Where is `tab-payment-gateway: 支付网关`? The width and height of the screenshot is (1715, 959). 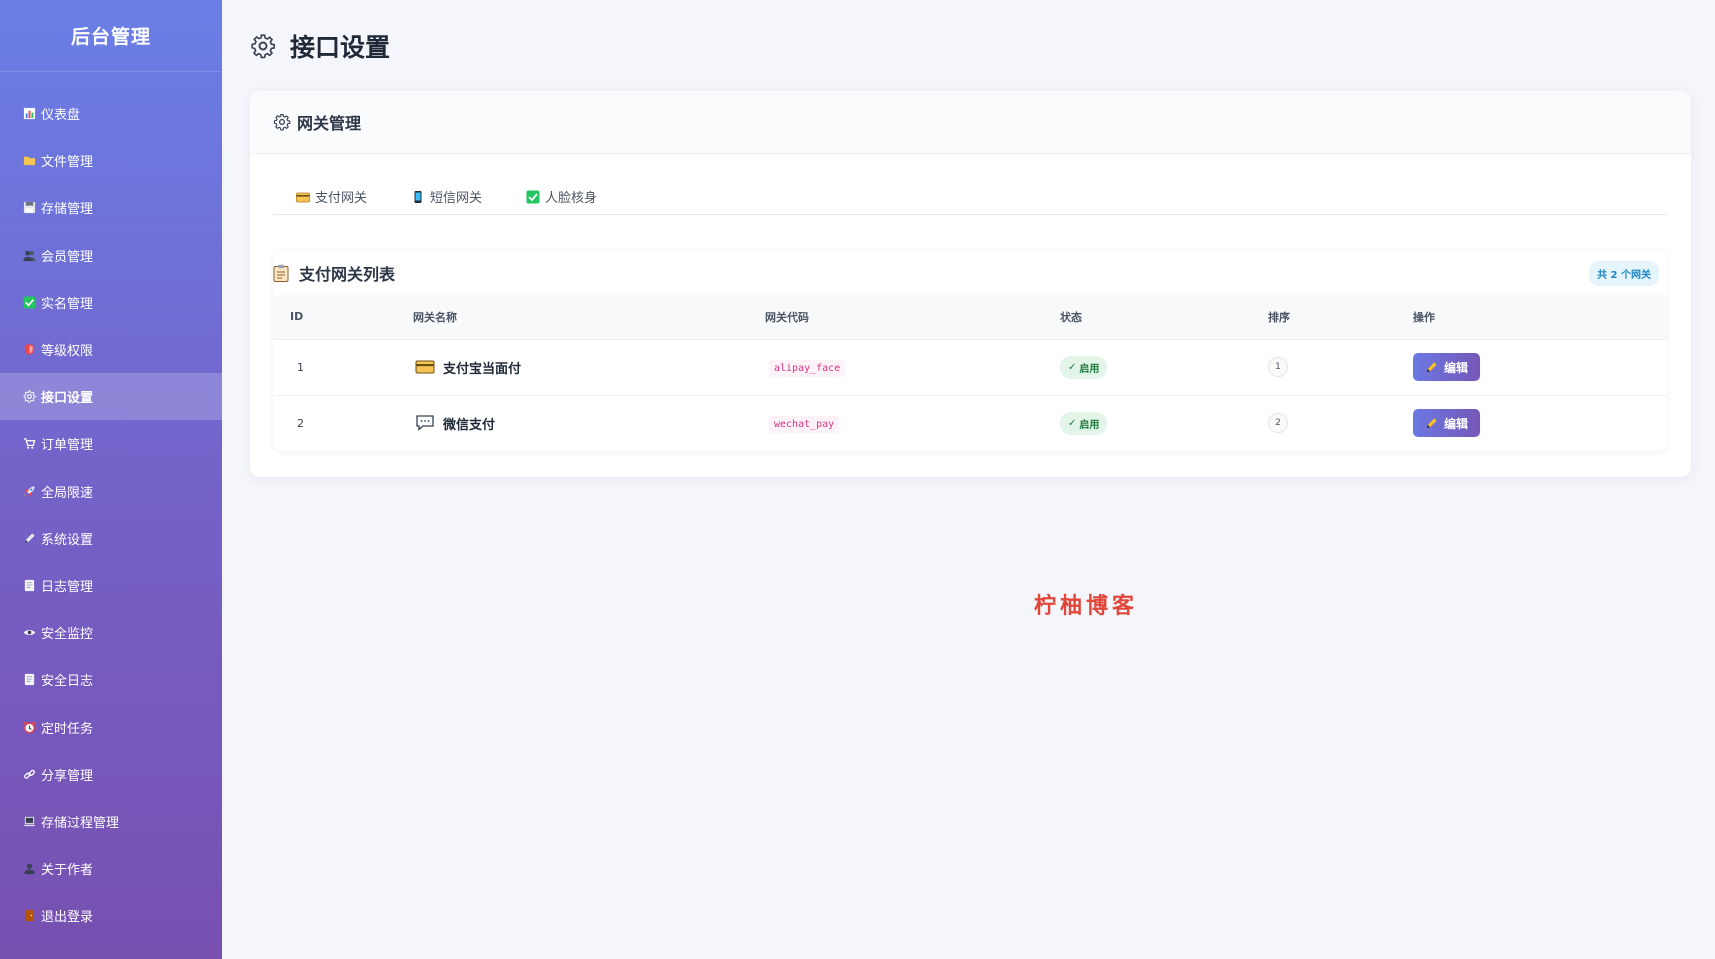 tab-payment-gateway: 支付网关 is located at coordinates (331, 196).